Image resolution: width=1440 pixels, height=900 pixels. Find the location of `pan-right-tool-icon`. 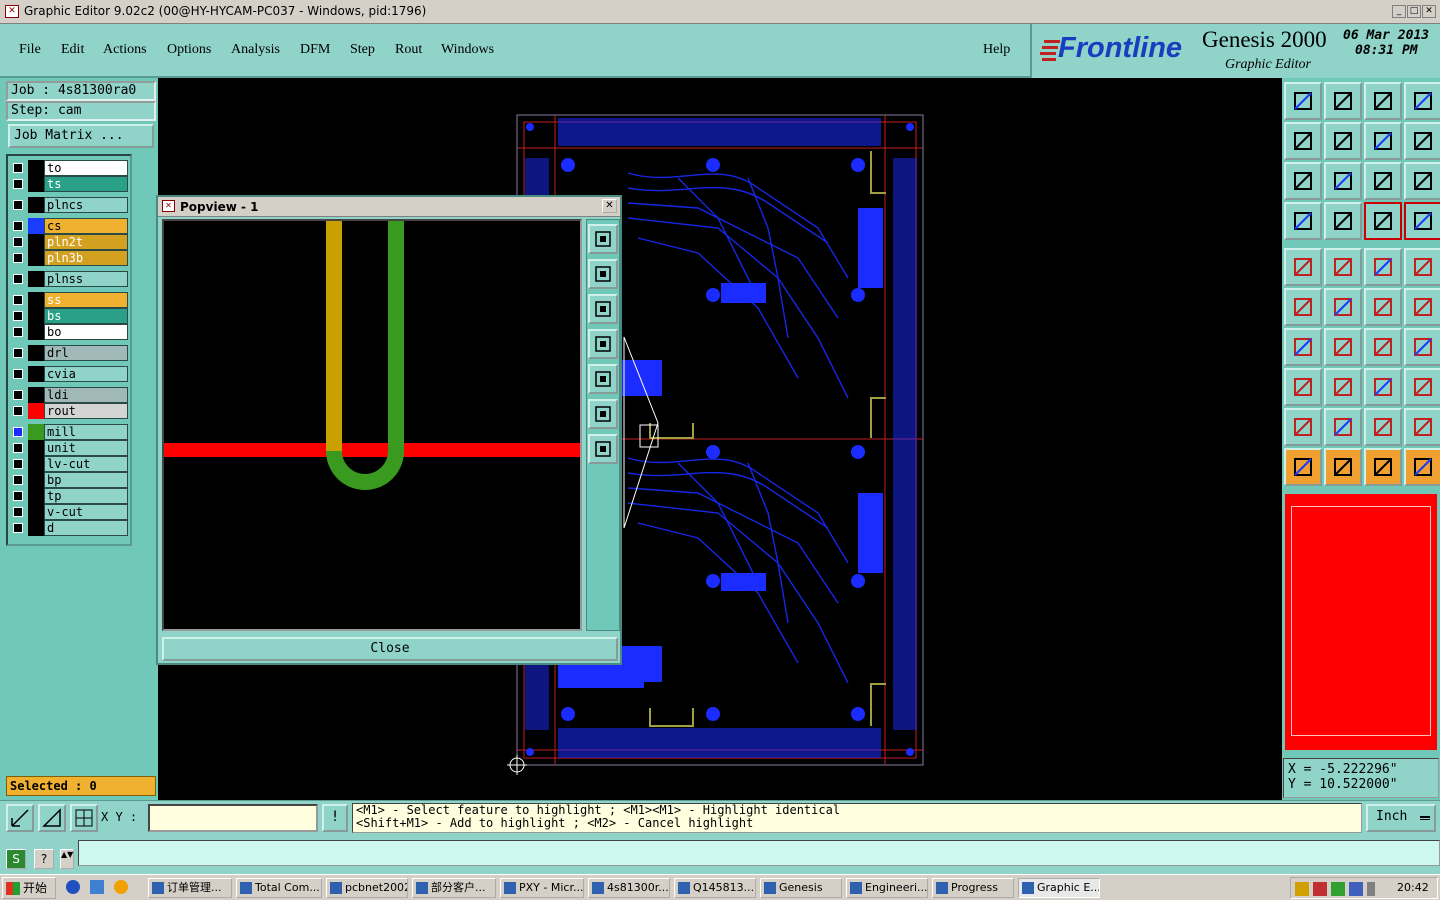

pan-right-tool-icon is located at coordinates (1343, 141).